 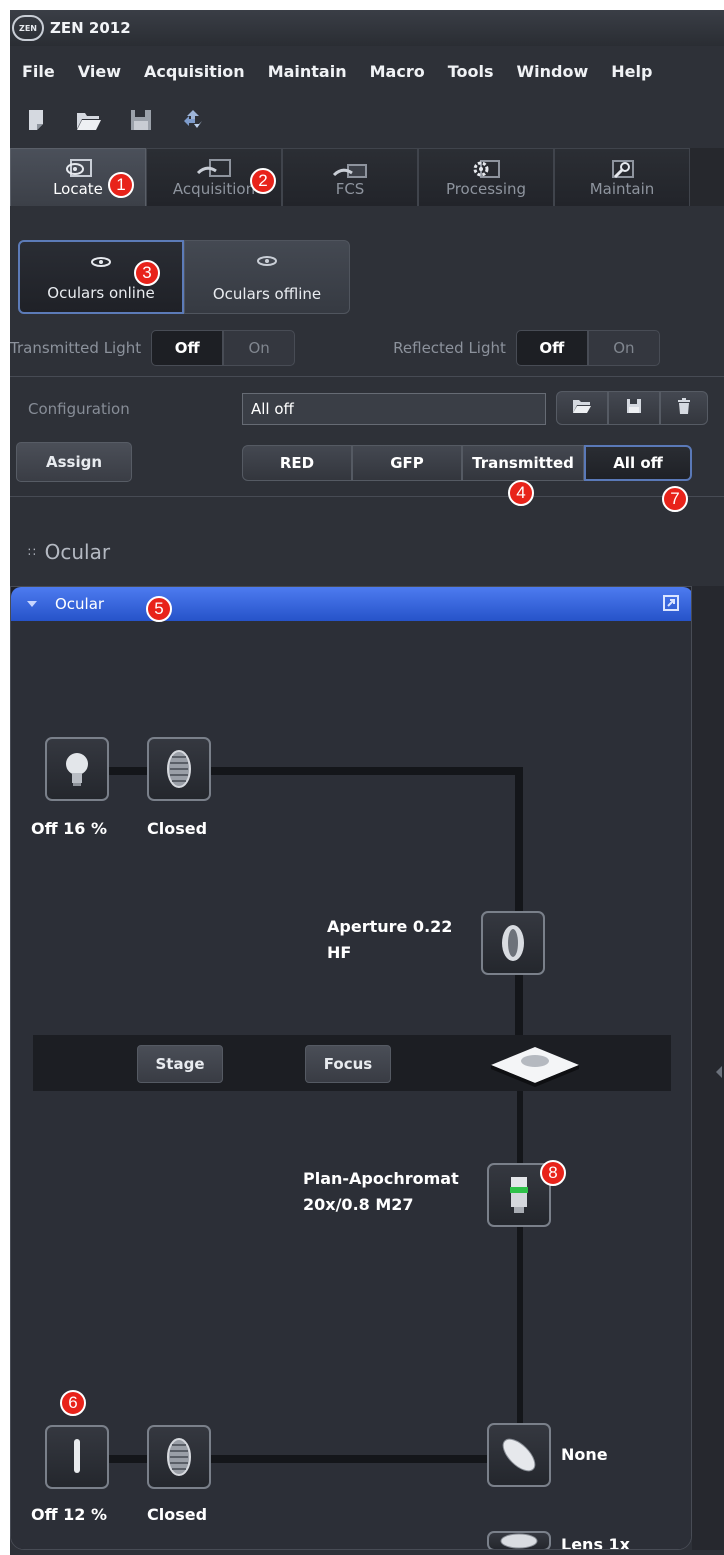 I want to click on tab-fcs: FCS, so click(x=350, y=177).